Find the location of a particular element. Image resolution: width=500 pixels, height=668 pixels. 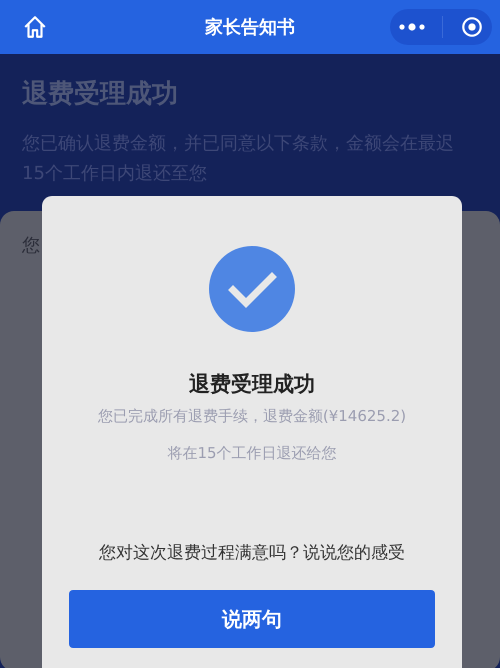

dialog-message: 您已完成所有退费手续，退费金额(¥14625.2) is located at coordinates (252, 416).